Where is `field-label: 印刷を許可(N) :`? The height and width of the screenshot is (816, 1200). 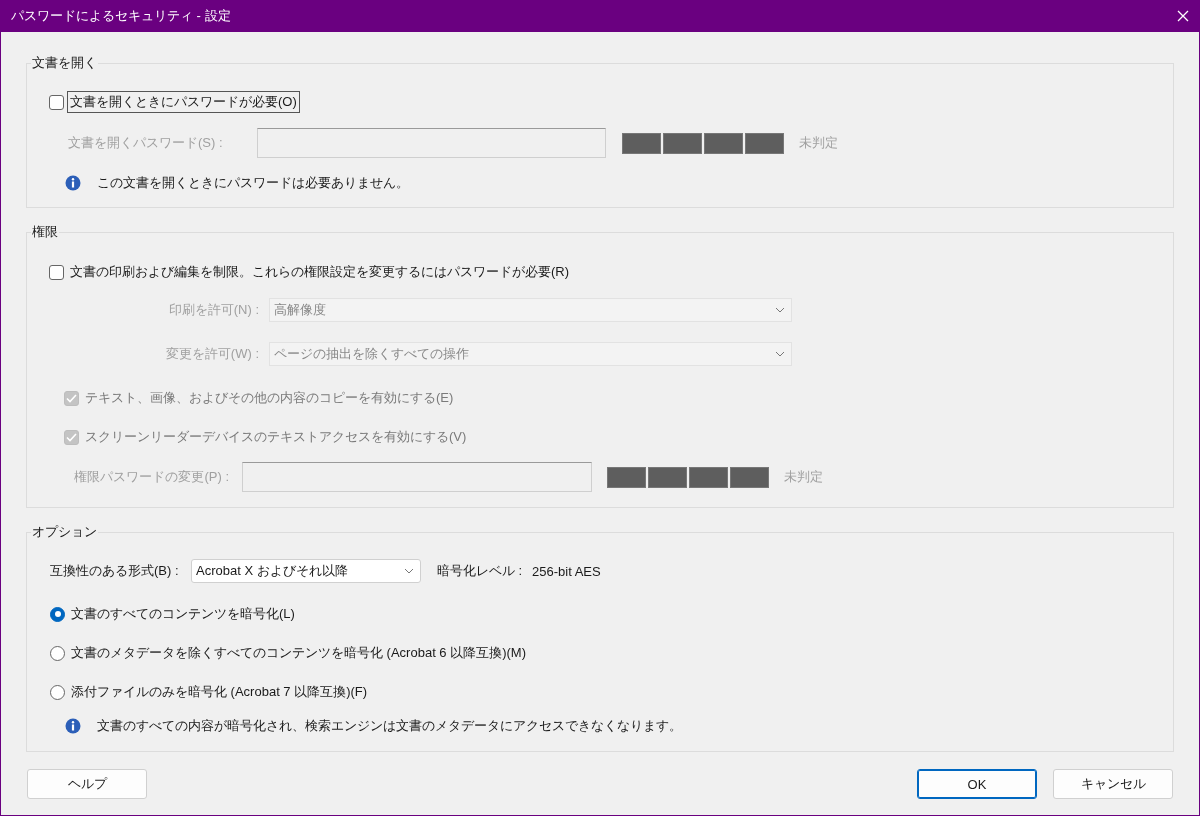 field-label: 印刷を許可(N) : is located at coordinates (213, 310).